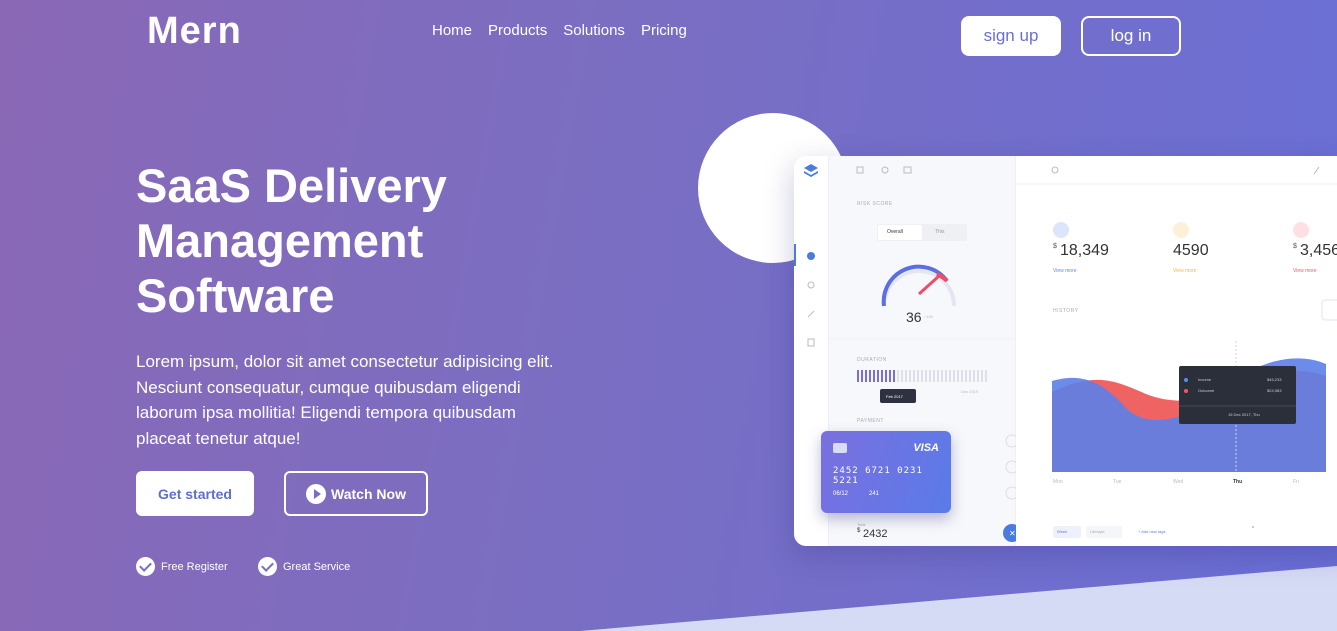 The width and height of the screenshot is (1337, 631). What do you see at coordinates (1206, 390) in the screenshot?
I see `legend-outcome: Outcome` at bounding box center [1206, 390].